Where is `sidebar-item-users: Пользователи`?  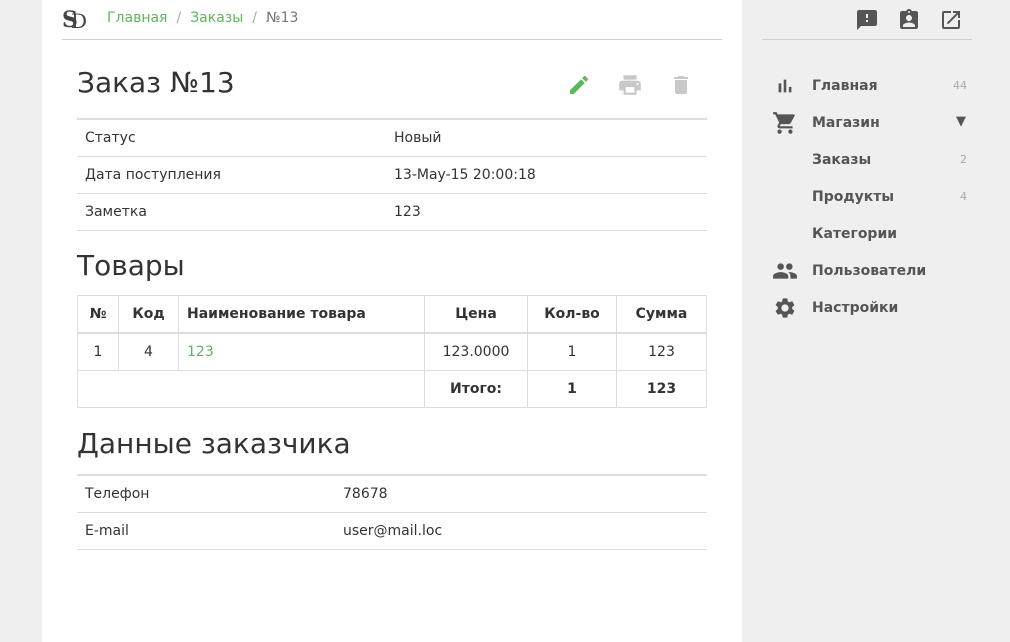 sidebar-item-users: Пользователи is located at coordinates (876, 270).